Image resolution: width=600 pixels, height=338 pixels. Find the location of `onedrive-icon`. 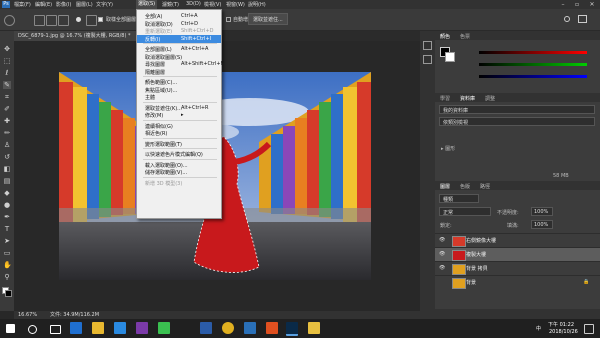

onedrive-icon is located at coordinates (120, 328).